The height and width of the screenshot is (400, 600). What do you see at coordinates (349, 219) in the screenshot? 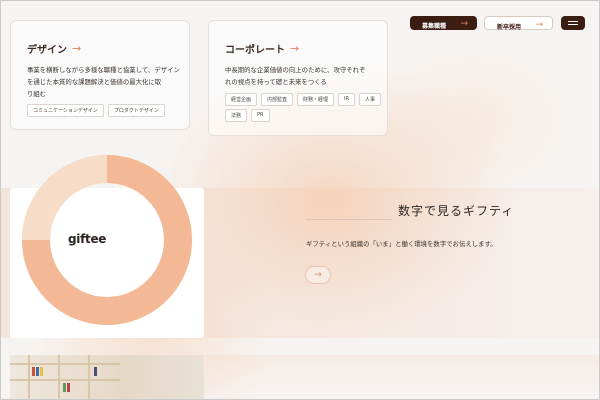
I see `heading-divider` at bounding box center [349, 219].